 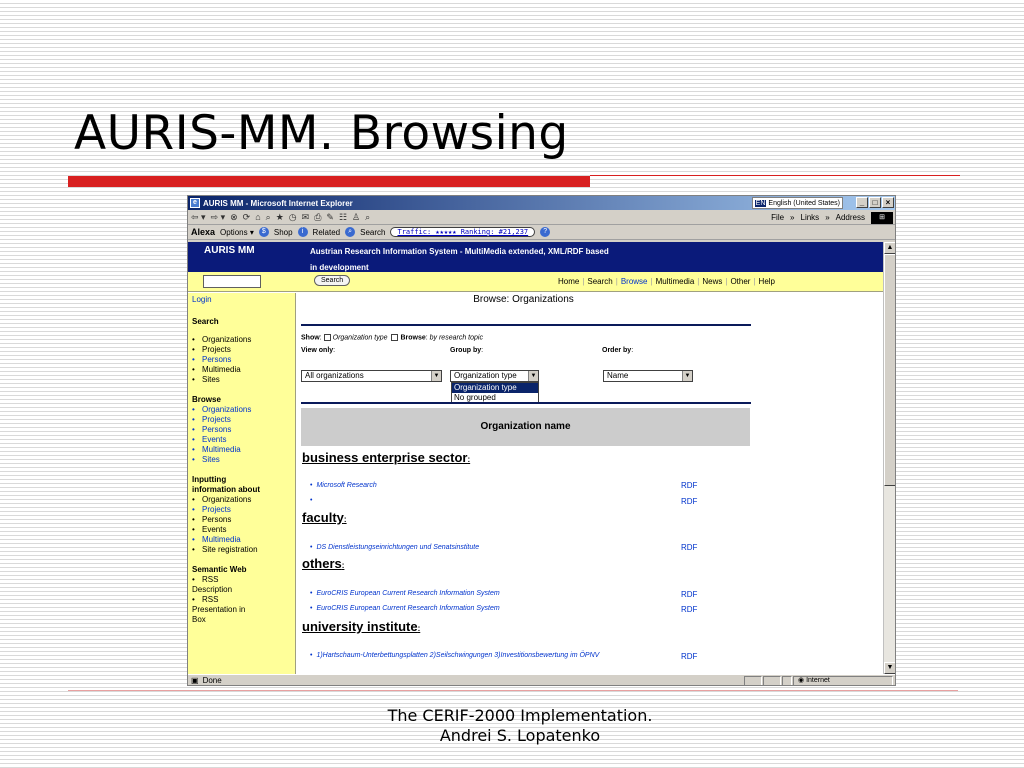 I want to click on order-by-select: Name ▼, so click(x=648, y=376).